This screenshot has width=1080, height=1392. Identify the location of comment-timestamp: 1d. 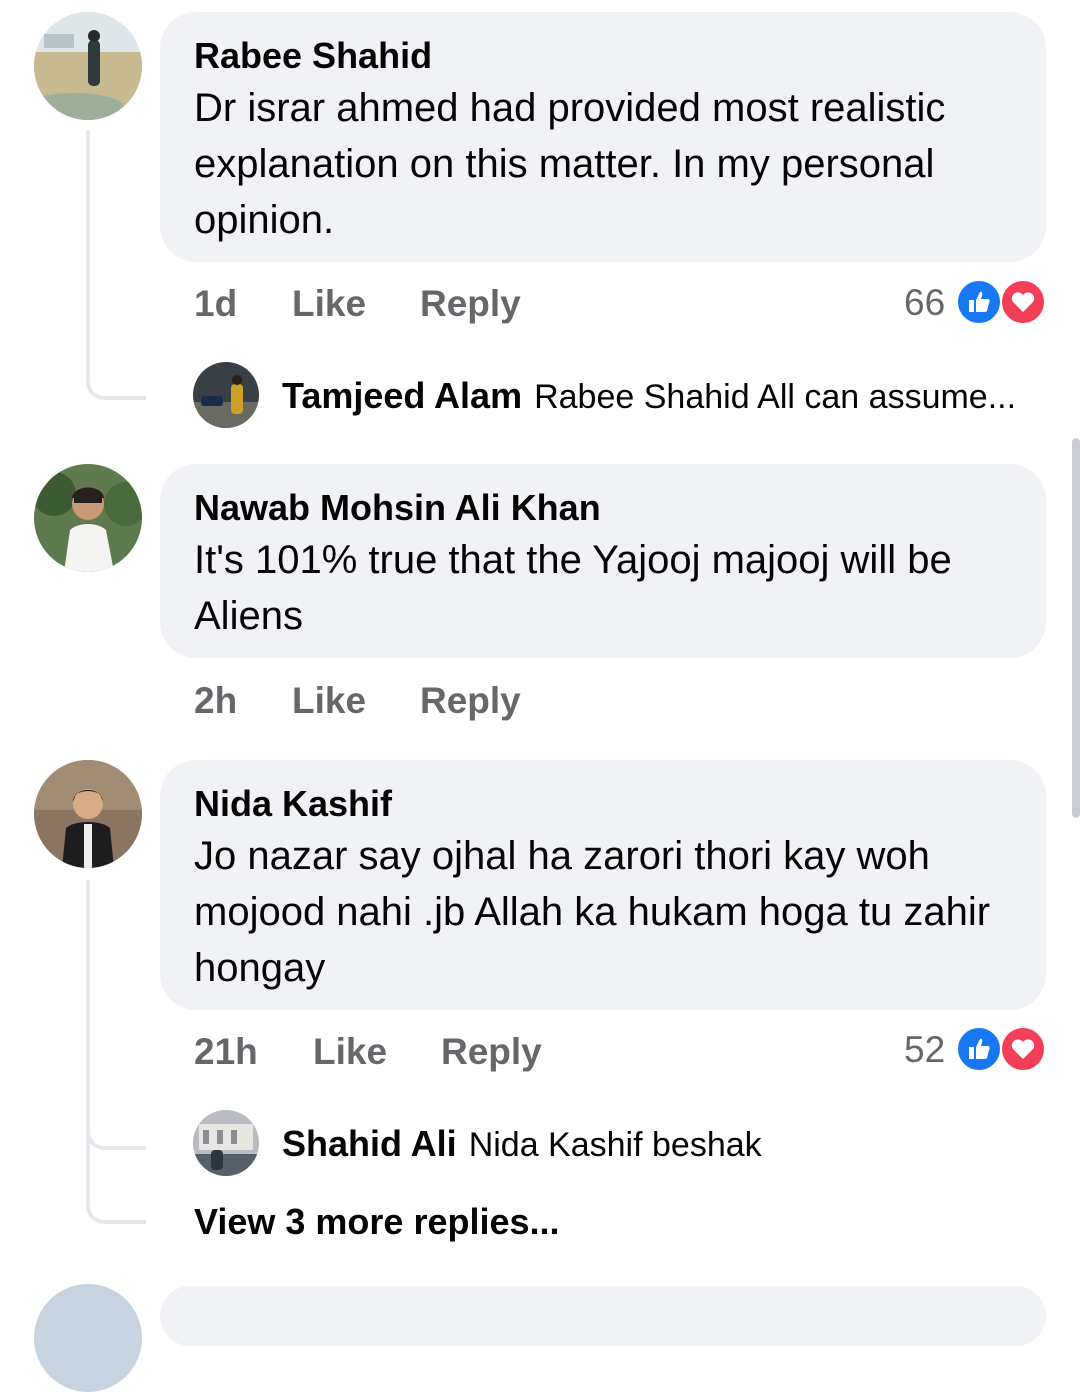
(215, 304).